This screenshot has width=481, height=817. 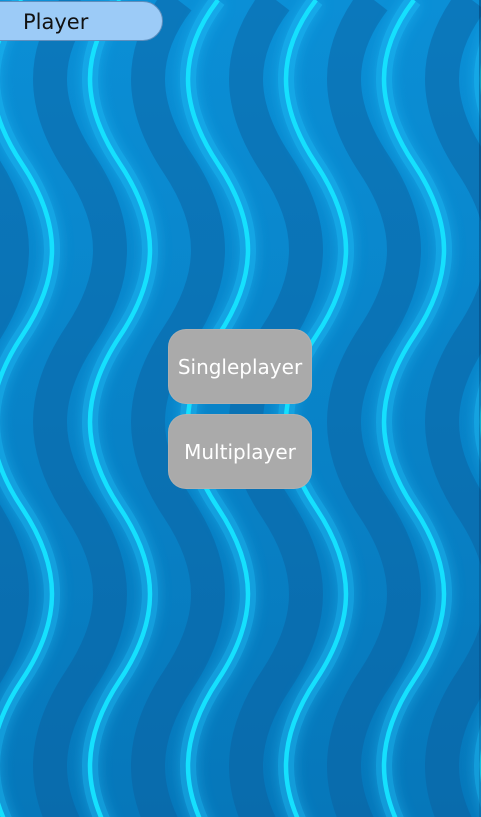 I want to click on player-tab-label: Player, so click(x=56, y=22).